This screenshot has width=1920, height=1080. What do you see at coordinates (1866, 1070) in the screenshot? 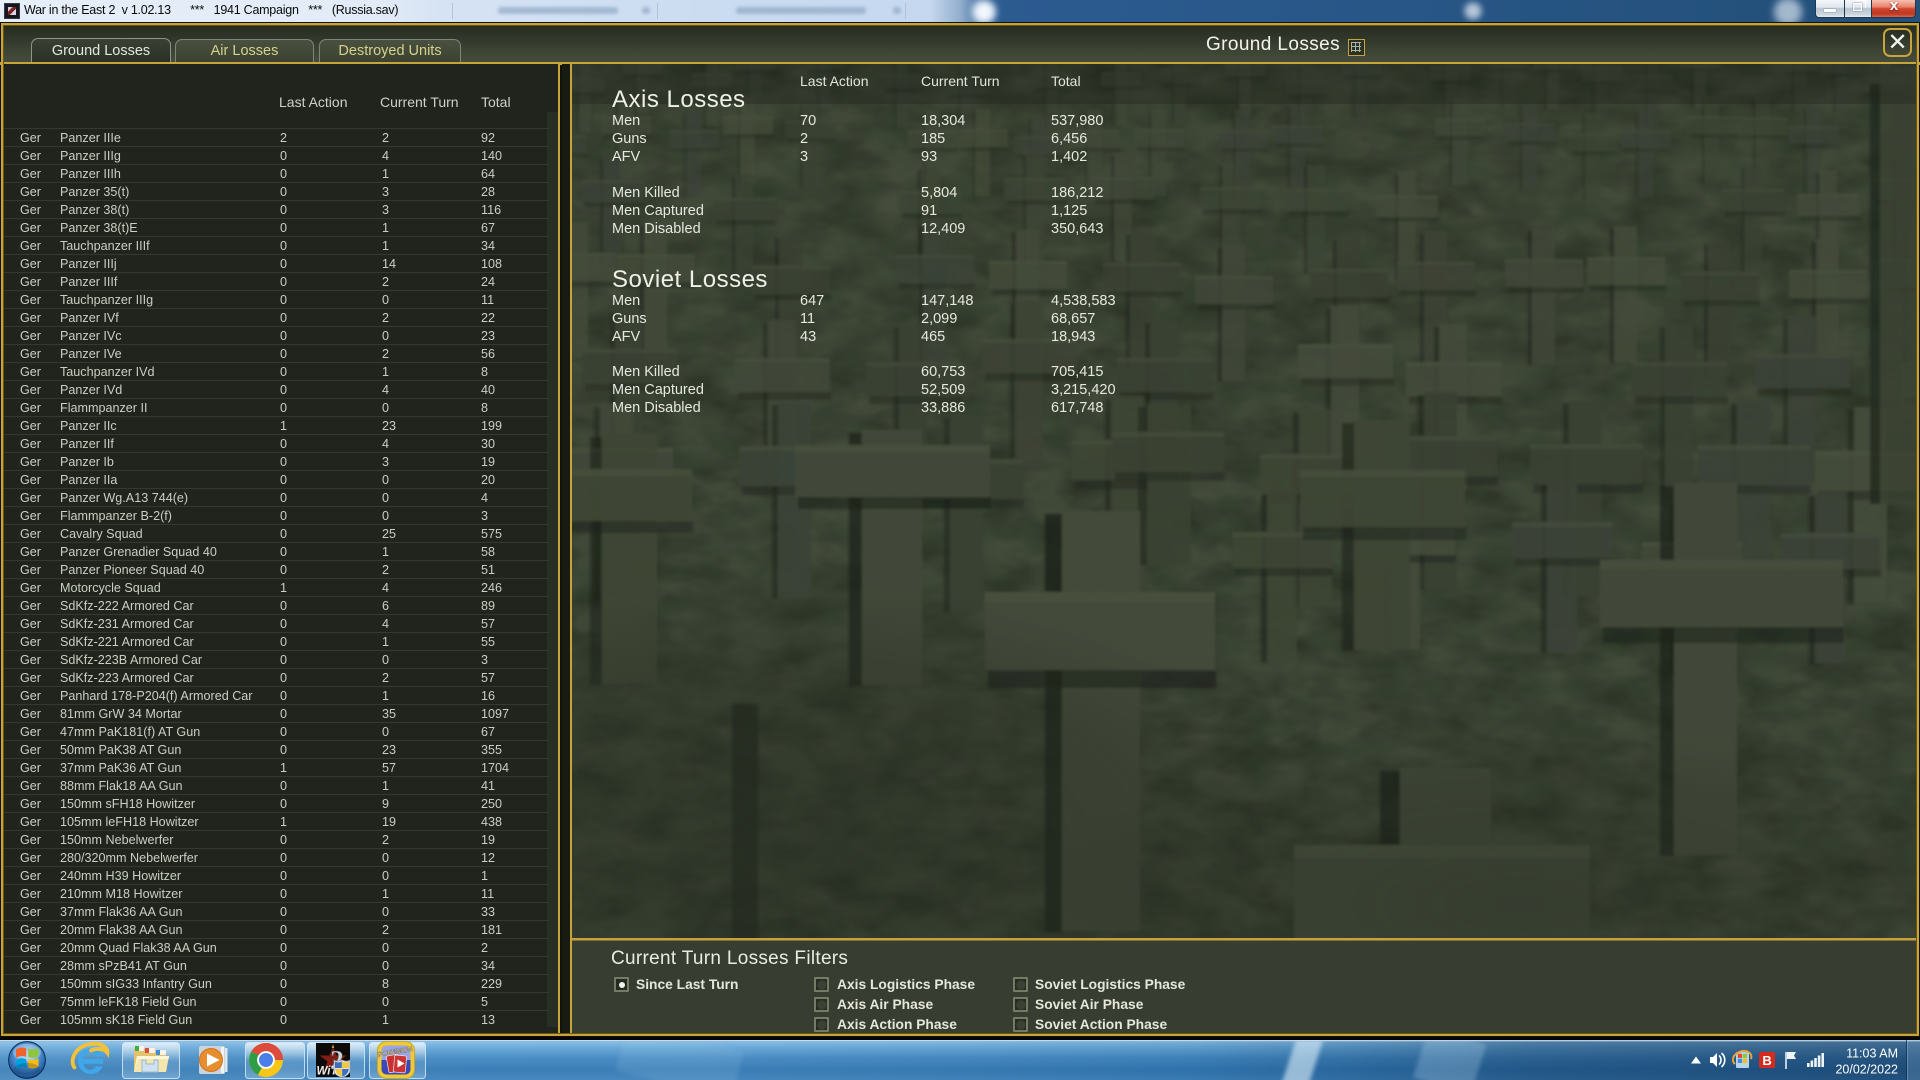
I see `svg-text: 20/02/2022` at bounding box center [1866, 1070].